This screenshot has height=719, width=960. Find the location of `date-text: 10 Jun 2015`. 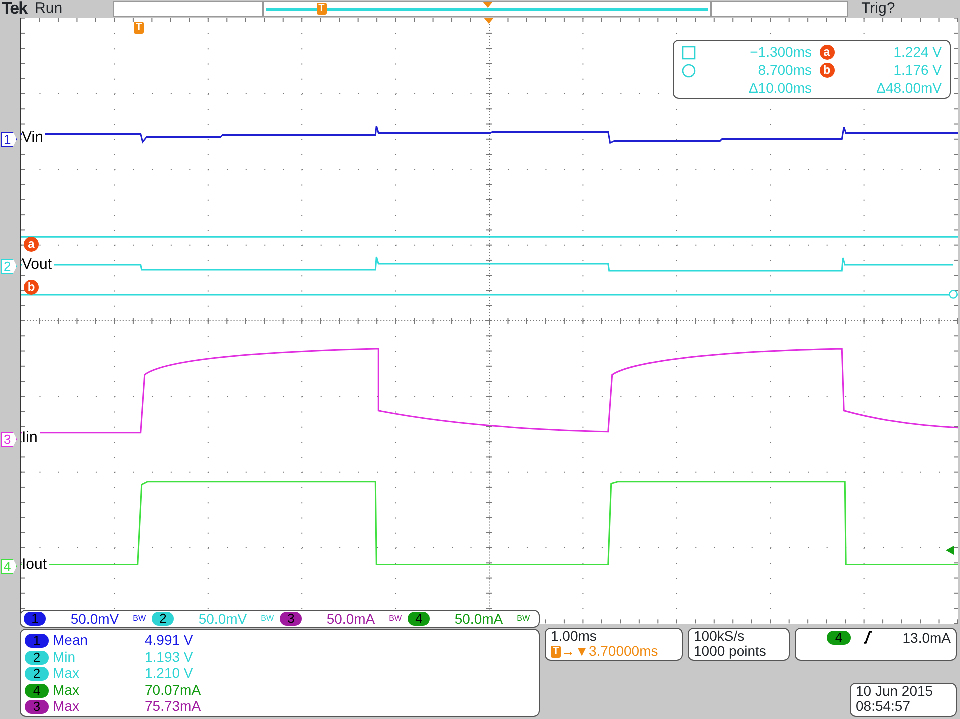

date-text: 10 Jun 2015 is located at coordinates (895, 691).